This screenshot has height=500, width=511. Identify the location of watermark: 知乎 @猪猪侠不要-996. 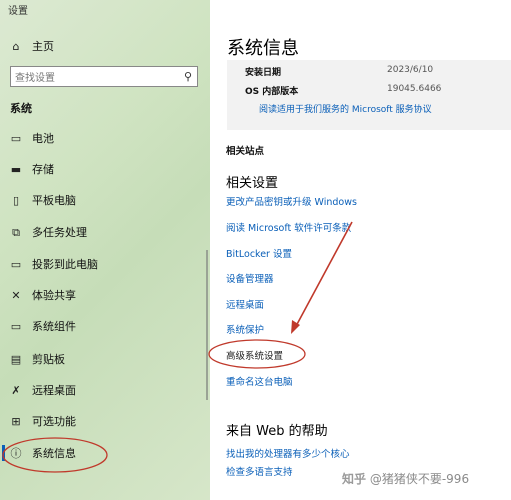
(405, 478).